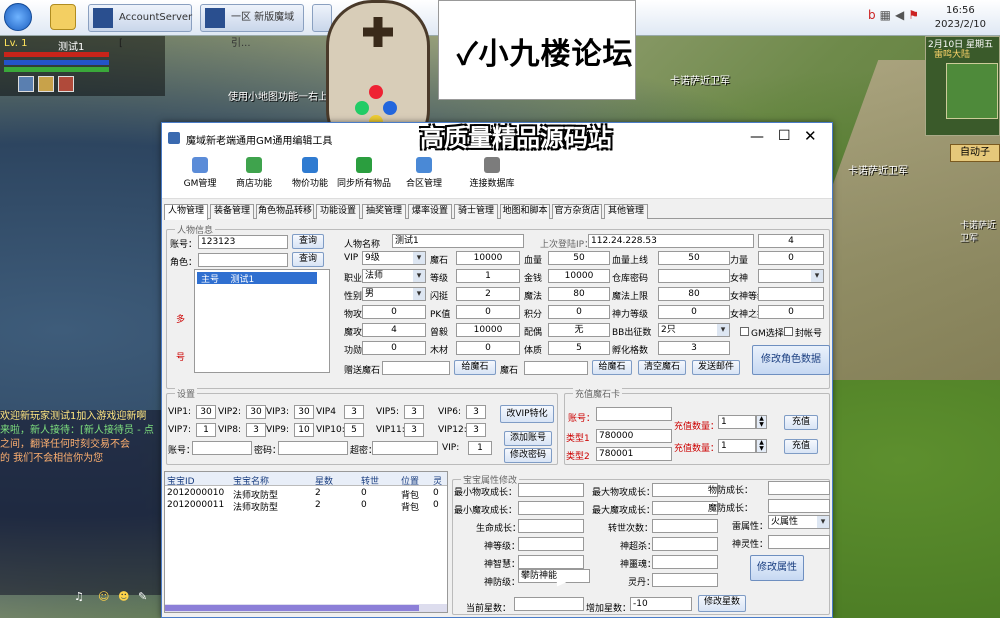 This screenshot has height=618, width=1000. I want to click on mattack-field: 4, so click(394, 330).